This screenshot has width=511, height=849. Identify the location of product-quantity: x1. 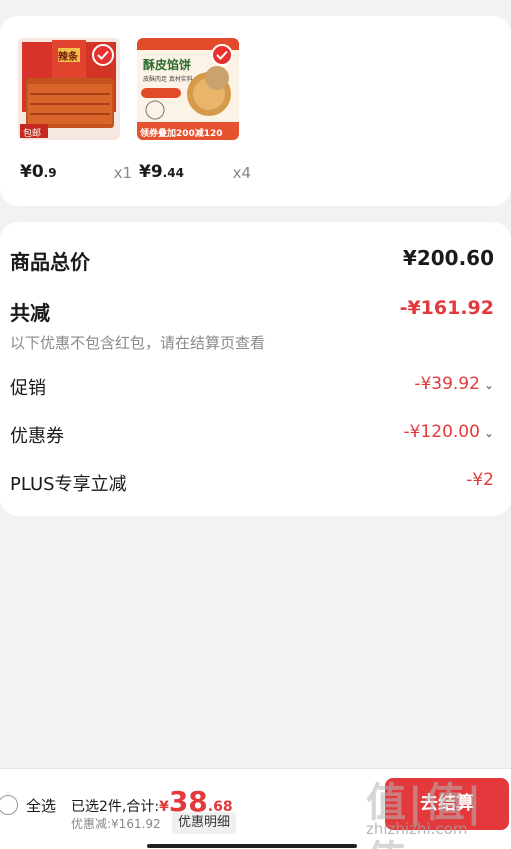
(122, 173).